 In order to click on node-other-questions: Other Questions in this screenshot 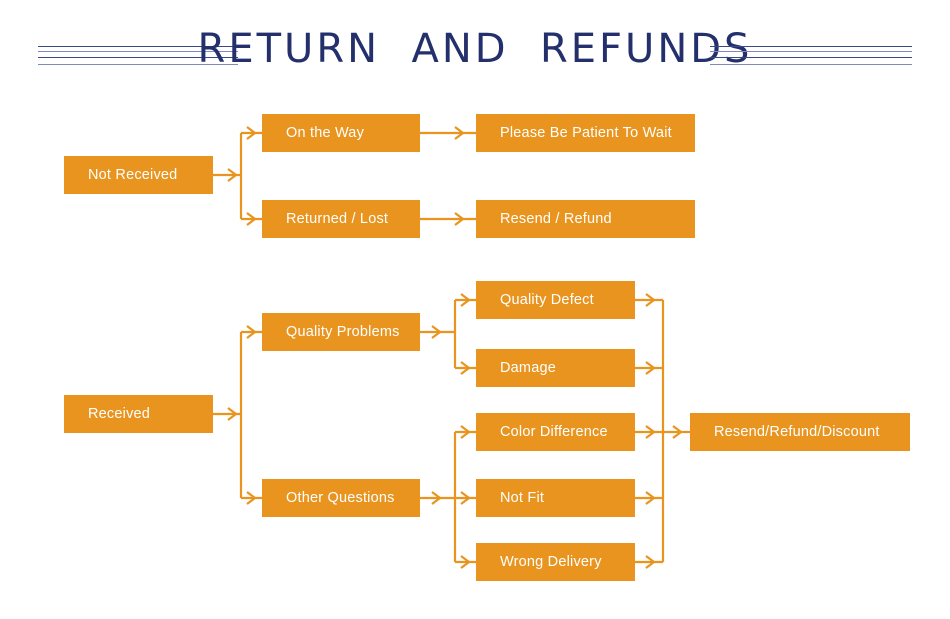, I will do `click(341, 498)`.